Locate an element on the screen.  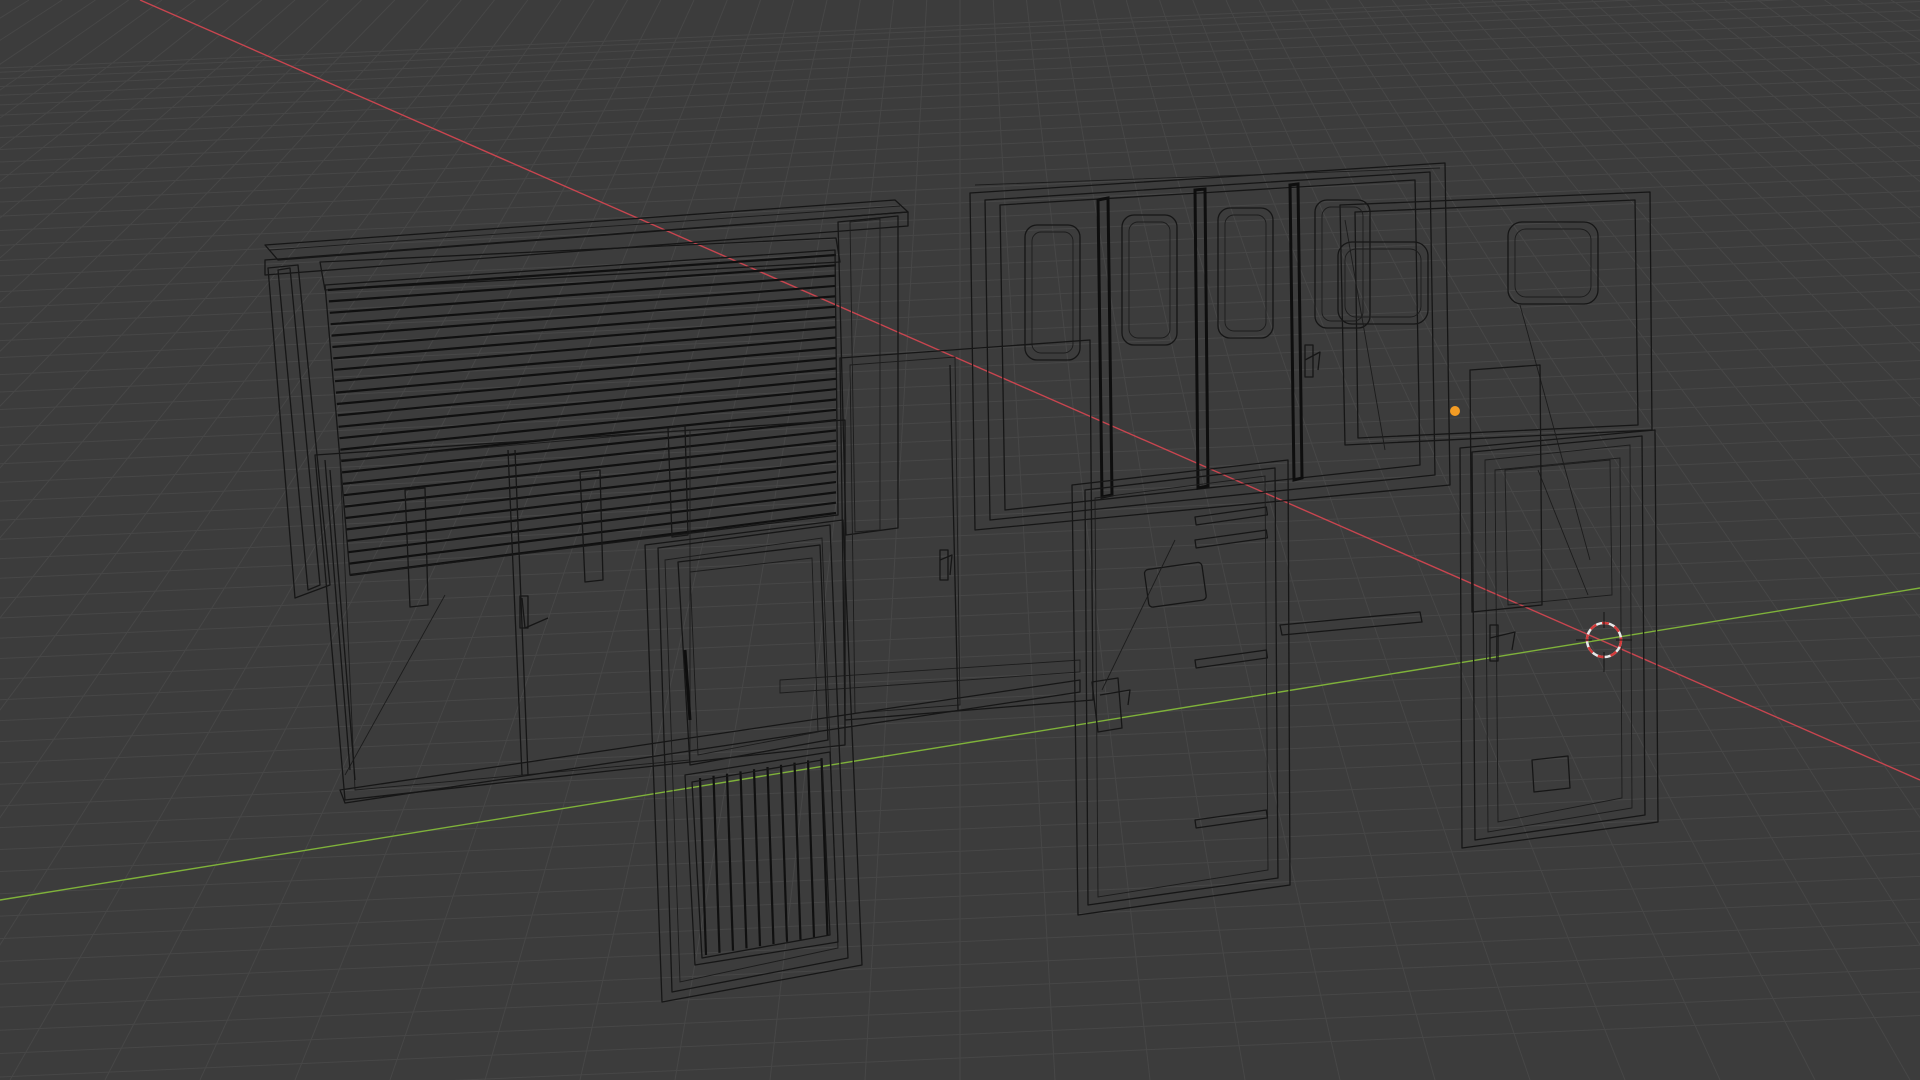
object-origin-dot is located at coordinates (1455, 411).